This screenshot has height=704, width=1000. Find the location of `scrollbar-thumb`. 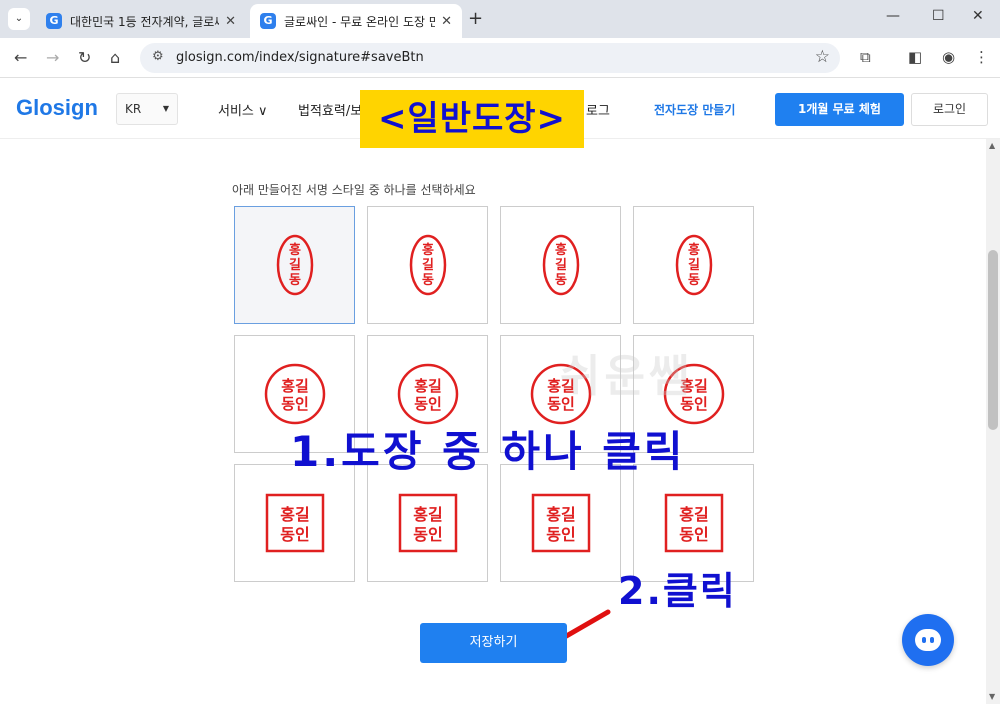

scrollbar-thumb is located at coordinates (993, 340).